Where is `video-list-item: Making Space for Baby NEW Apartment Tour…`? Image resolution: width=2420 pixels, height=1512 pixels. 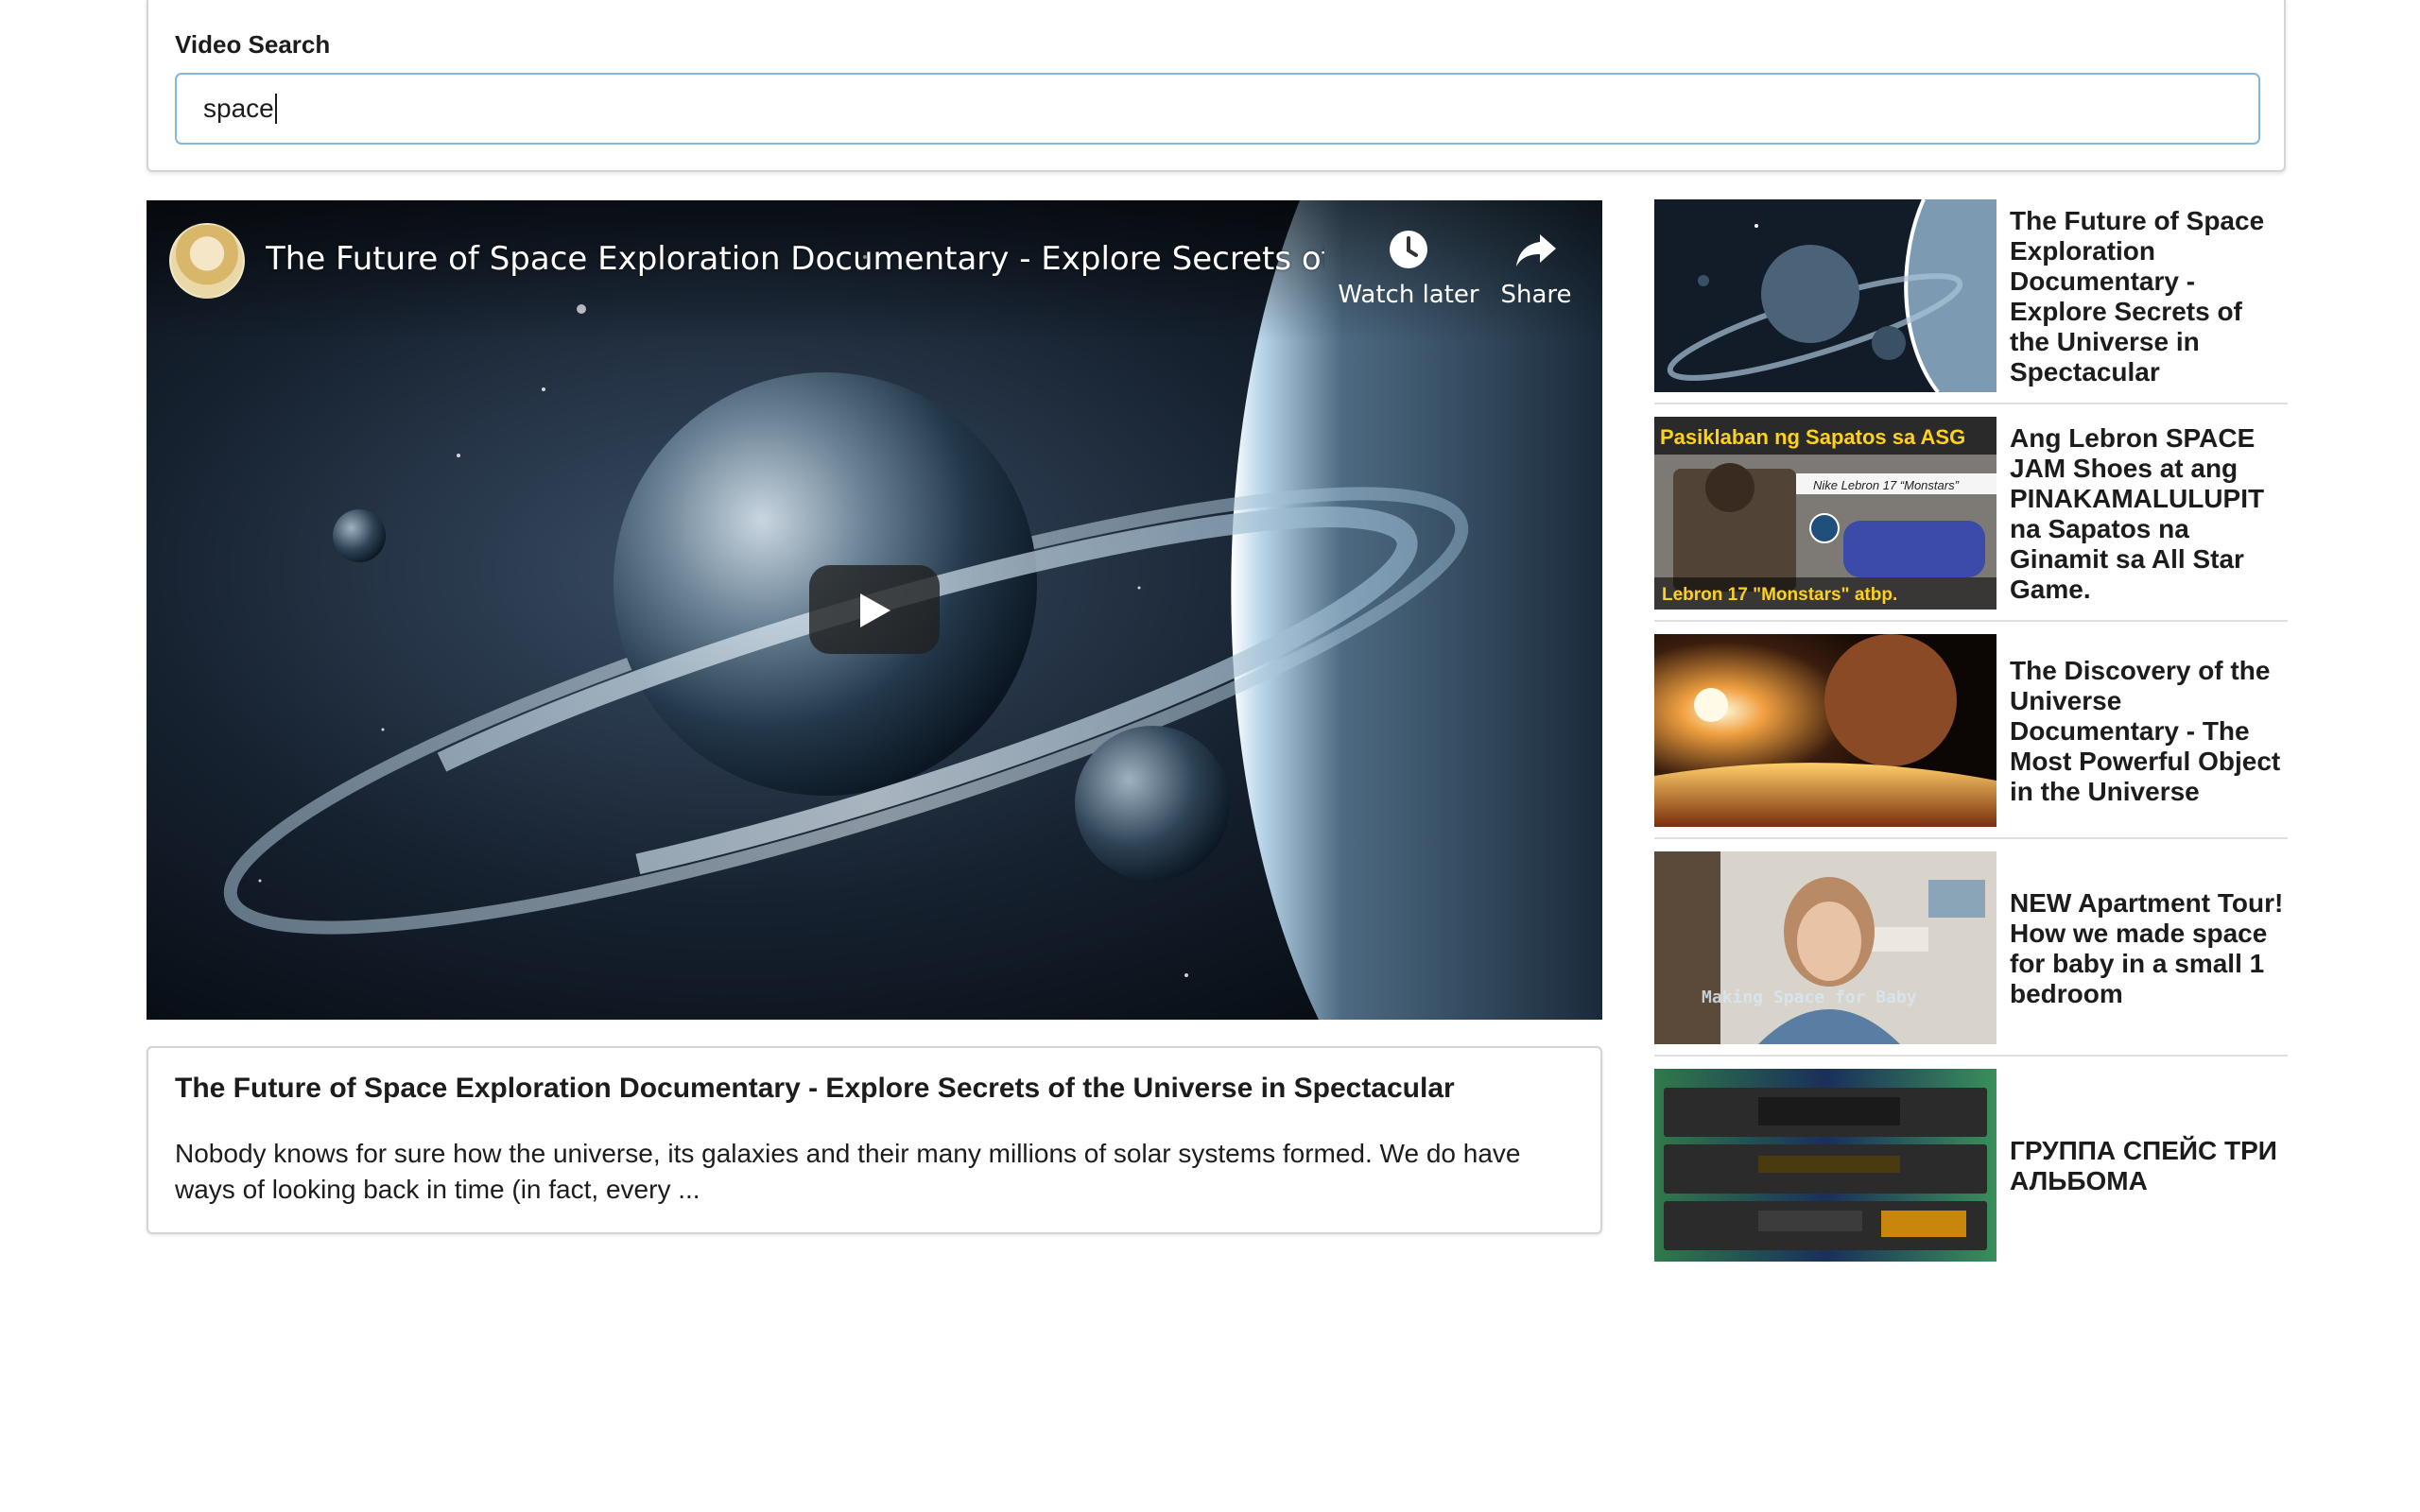
video-list-item: Making Space for Baby NEW Apartment Tour… is located at coordinates (1971, 948).